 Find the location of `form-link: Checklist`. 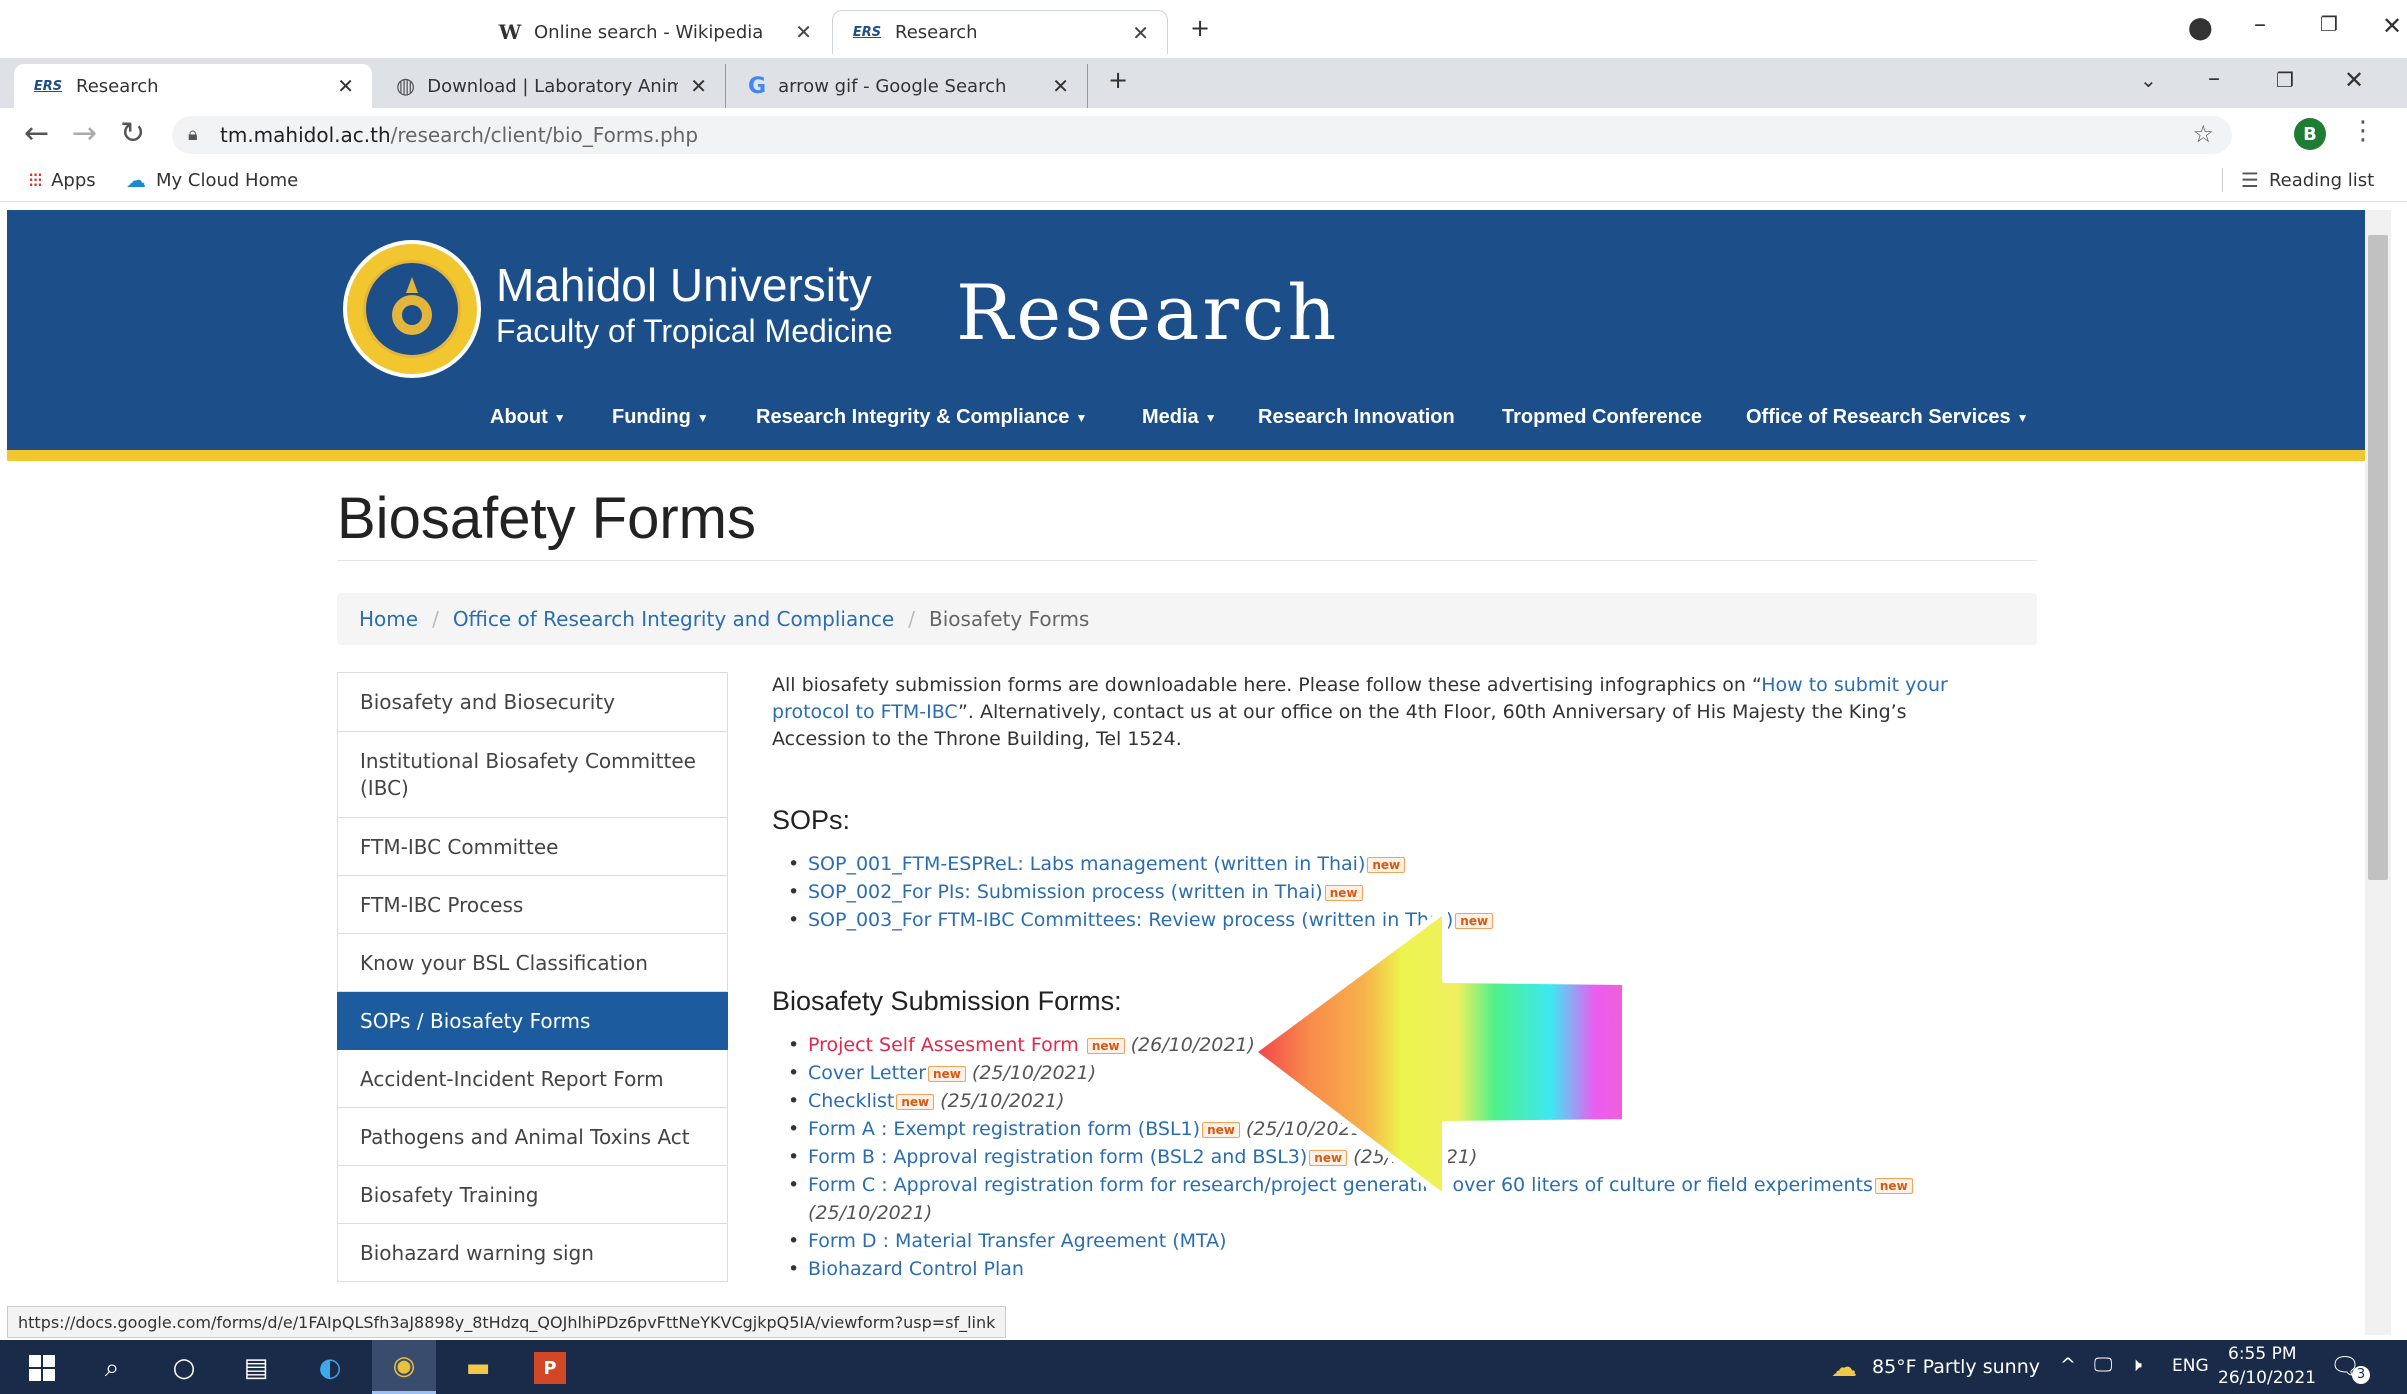

form-link: Checklist is located at coordinates (851, 1101).